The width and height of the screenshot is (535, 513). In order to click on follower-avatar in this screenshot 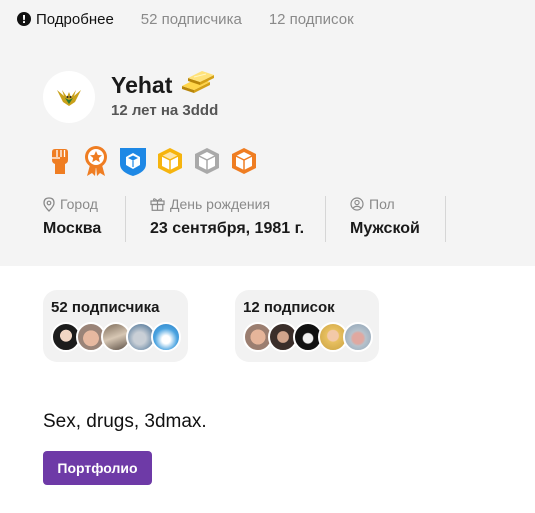, I will do `click(166, 337)`.